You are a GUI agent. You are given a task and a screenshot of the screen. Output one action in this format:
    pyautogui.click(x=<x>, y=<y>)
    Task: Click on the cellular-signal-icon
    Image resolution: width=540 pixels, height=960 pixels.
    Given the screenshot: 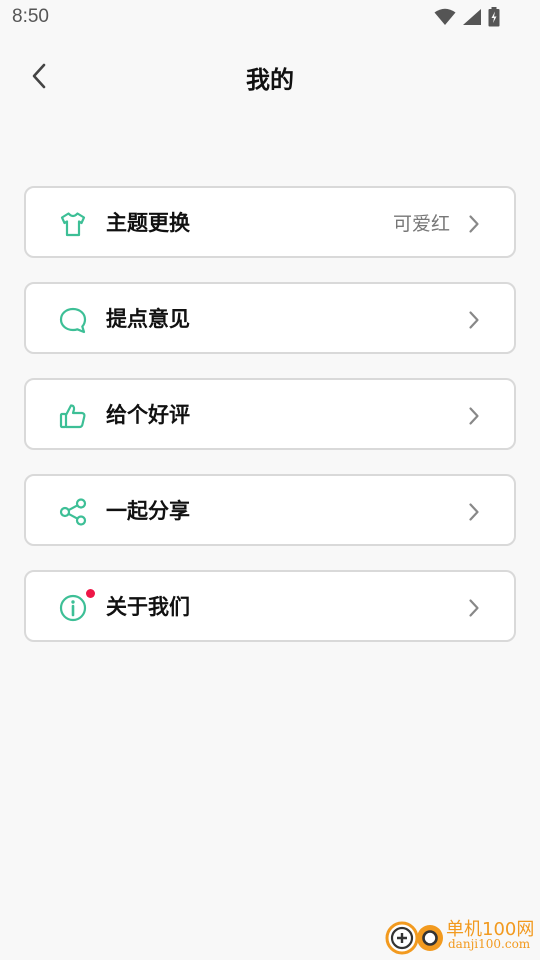 What is the action you would take?
    pyautogui.click(x=472, y=17)
    